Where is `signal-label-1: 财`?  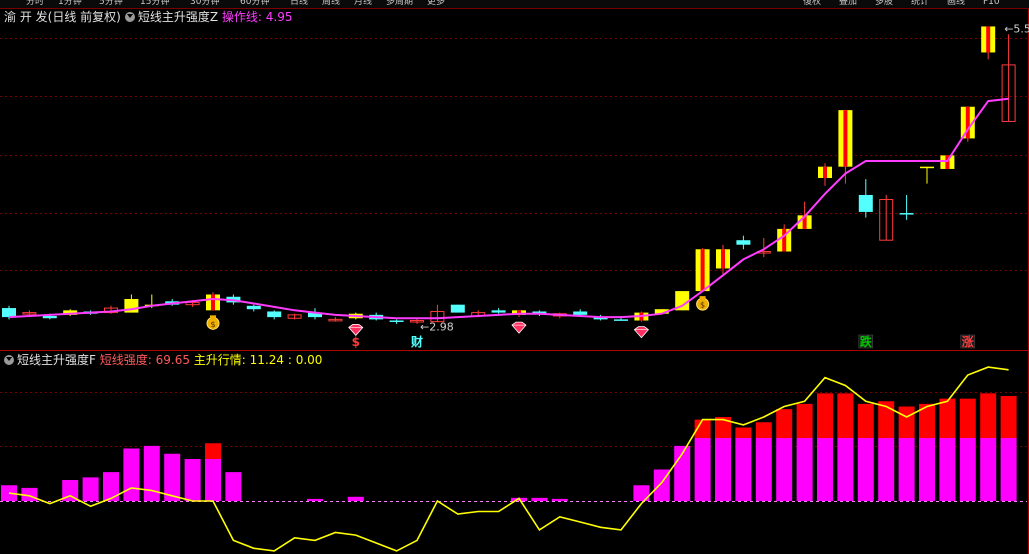
signal-label-1: 财 is located at coordinates (416, 341).